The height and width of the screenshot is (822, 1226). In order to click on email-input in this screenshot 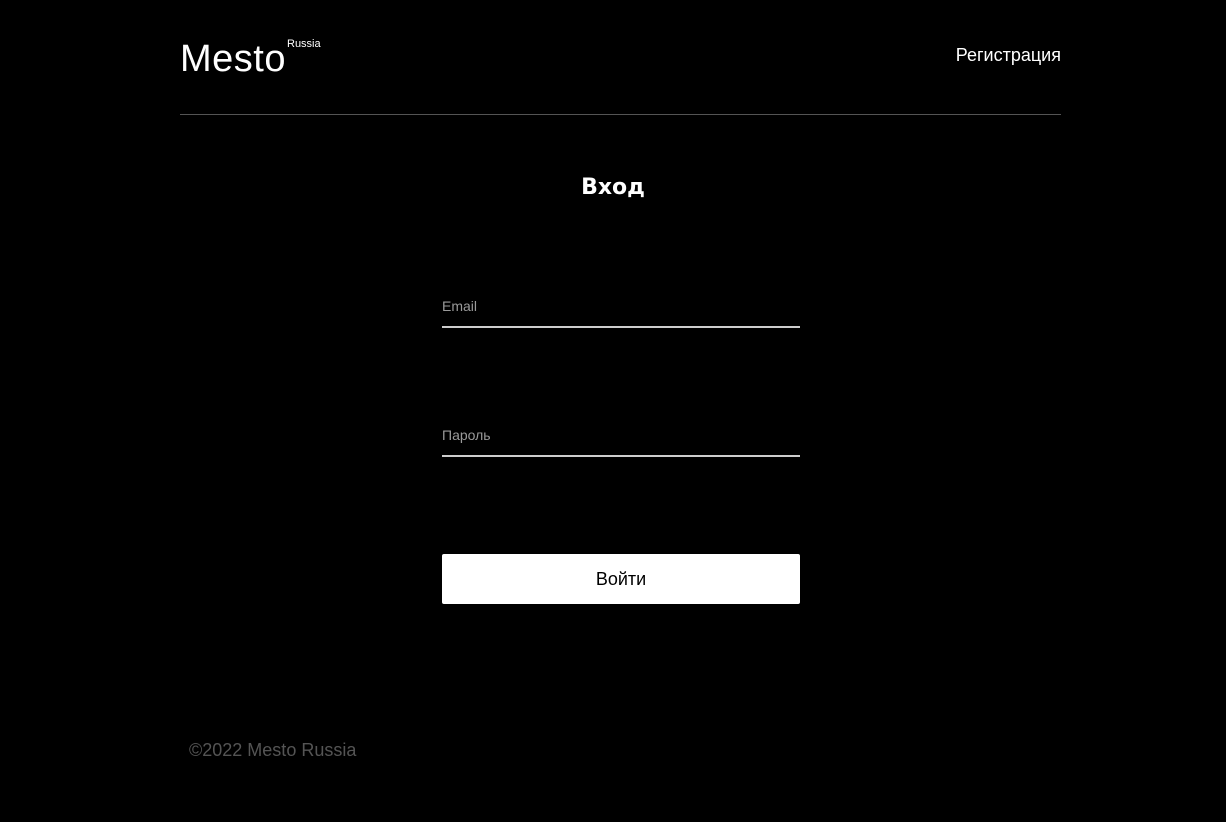, I will do `click(621, 310)`.